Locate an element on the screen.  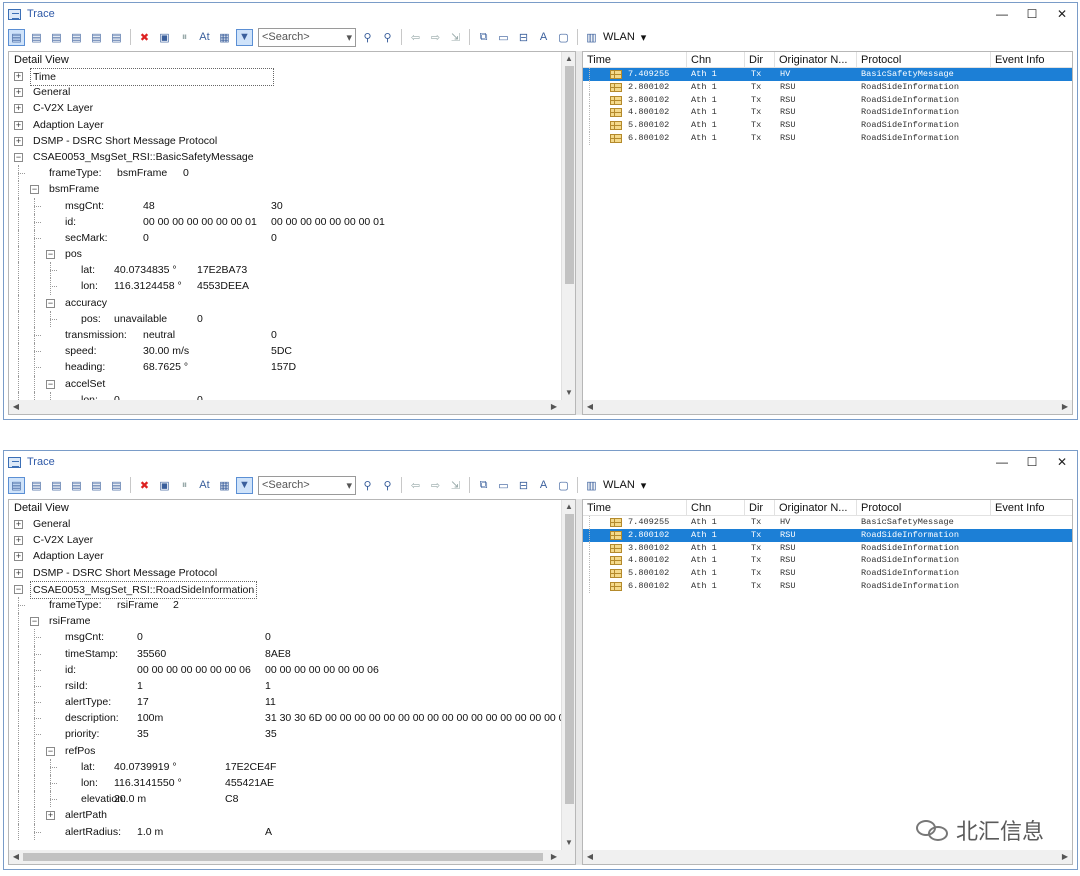
maximize-button: ☐ is located at coordinates (1032, 462).